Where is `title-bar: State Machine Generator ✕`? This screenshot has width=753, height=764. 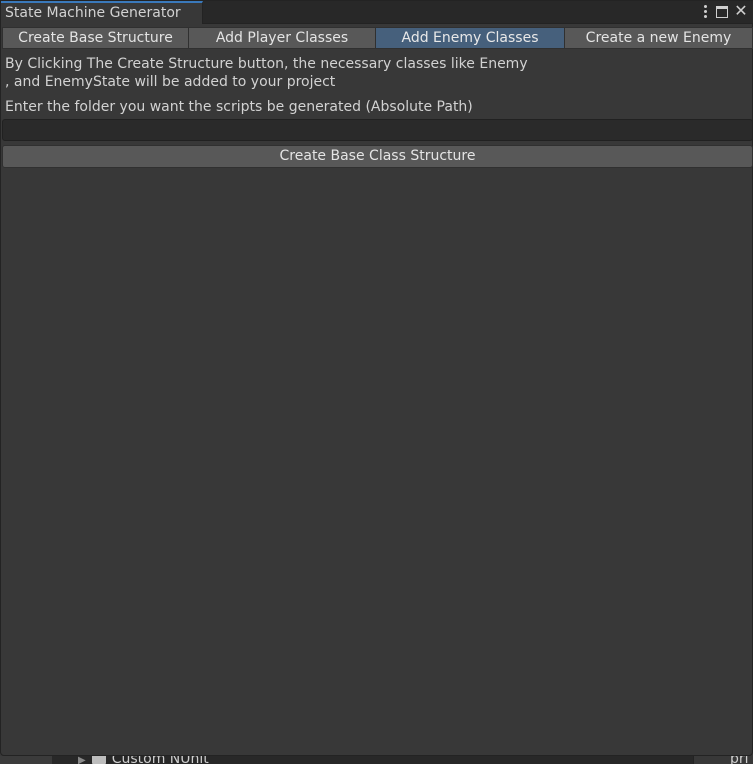 title-bar: State Machine Generator ✕ is located at coordinates (377, 12).